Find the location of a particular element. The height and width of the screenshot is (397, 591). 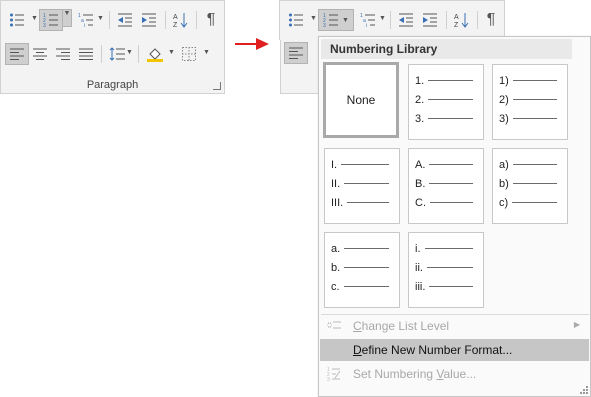

tile-line-label: a. is located at coordinates (336, 248).